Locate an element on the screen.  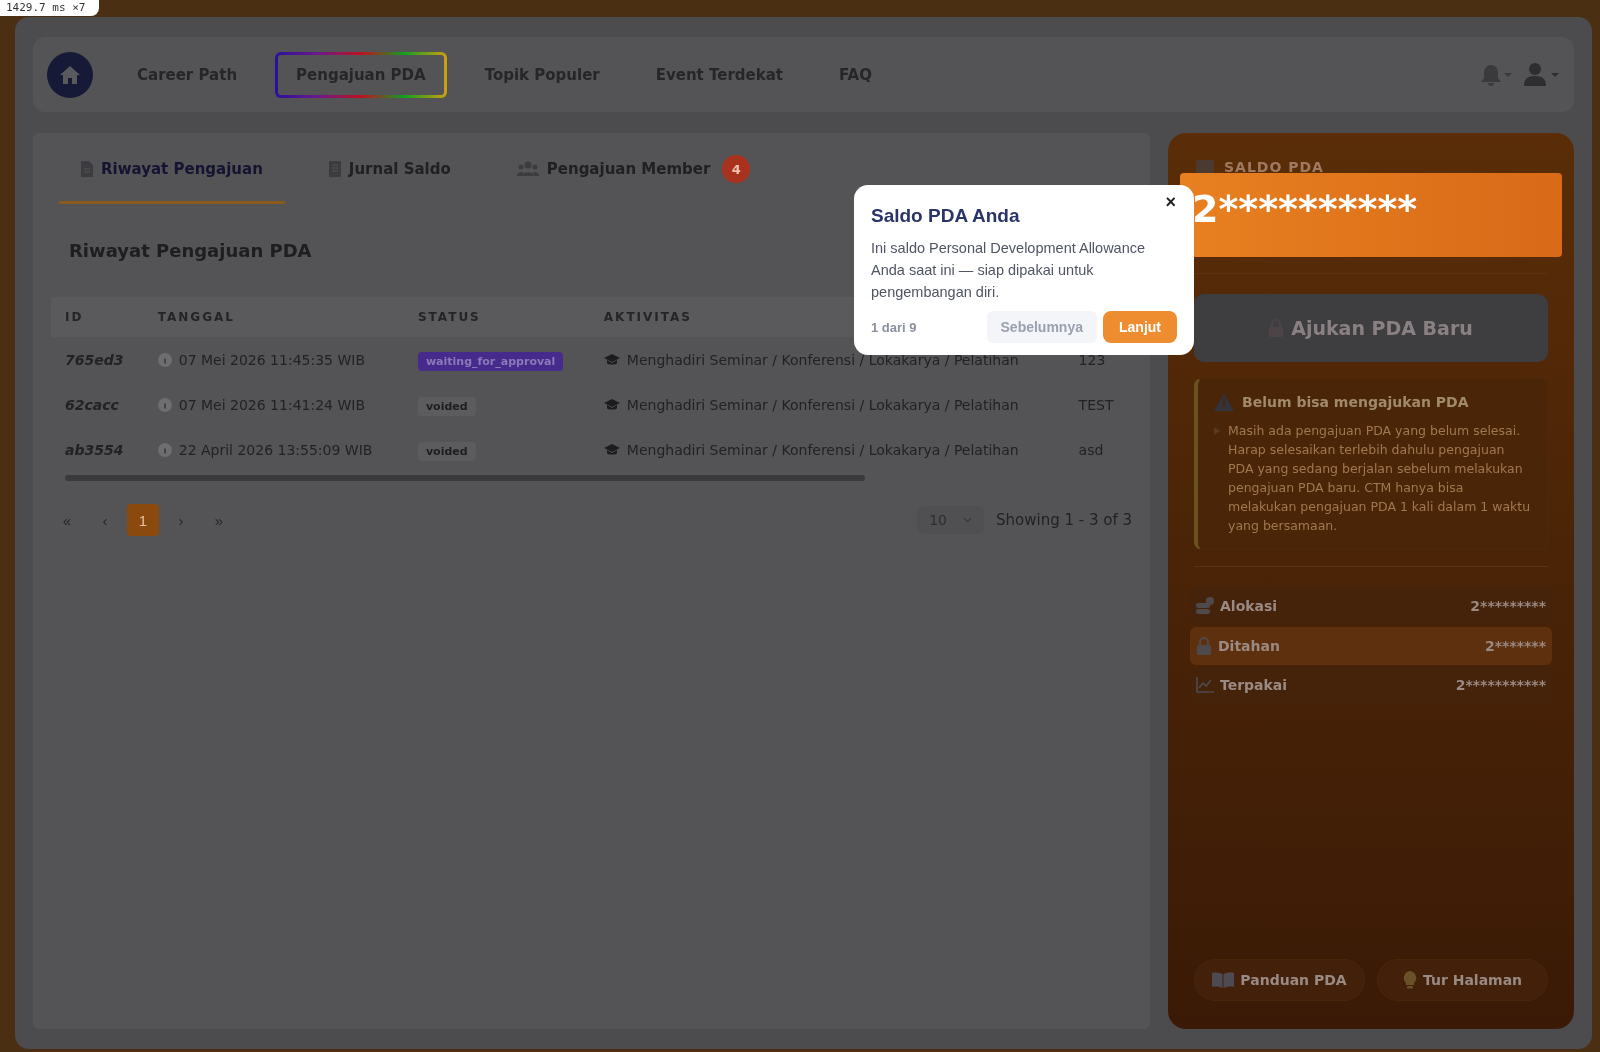
stat-value: 2******* is located at coordinates (1515, 646).